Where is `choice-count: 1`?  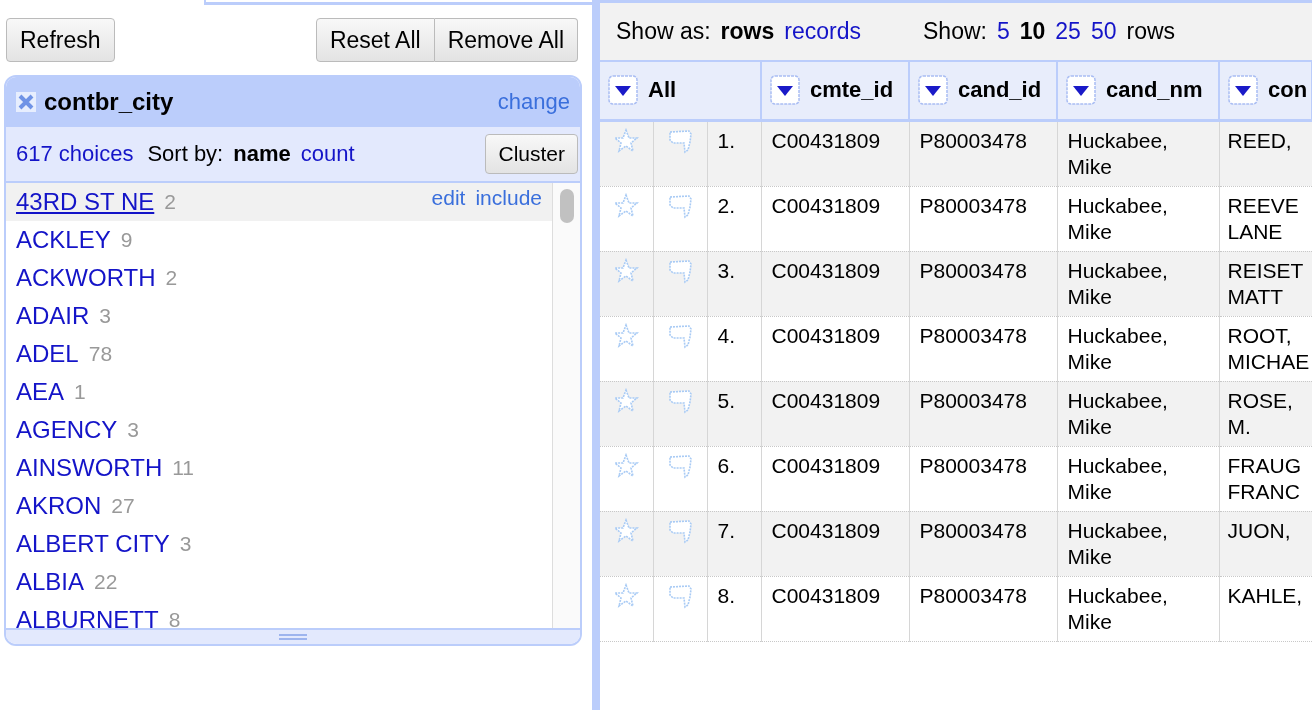
choice-count: 1 is located at coordinates (80, 392).